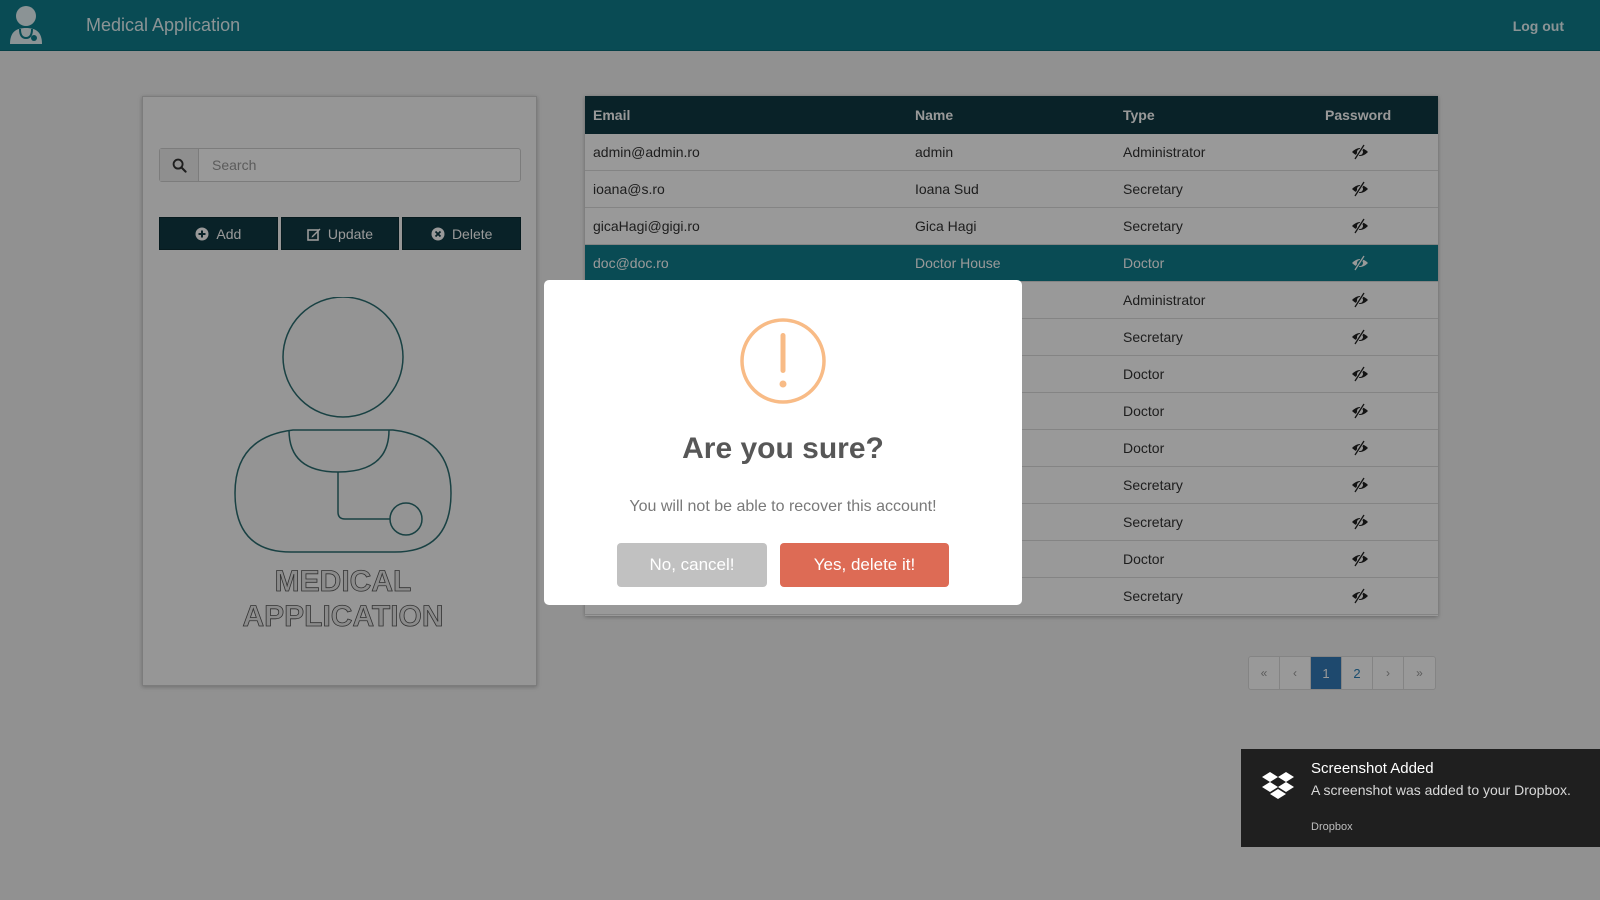 Image resolution: width=1600 pixels, height=900 pixels. I want to click on dialog-title: Are you sure?, so click(783, 448).